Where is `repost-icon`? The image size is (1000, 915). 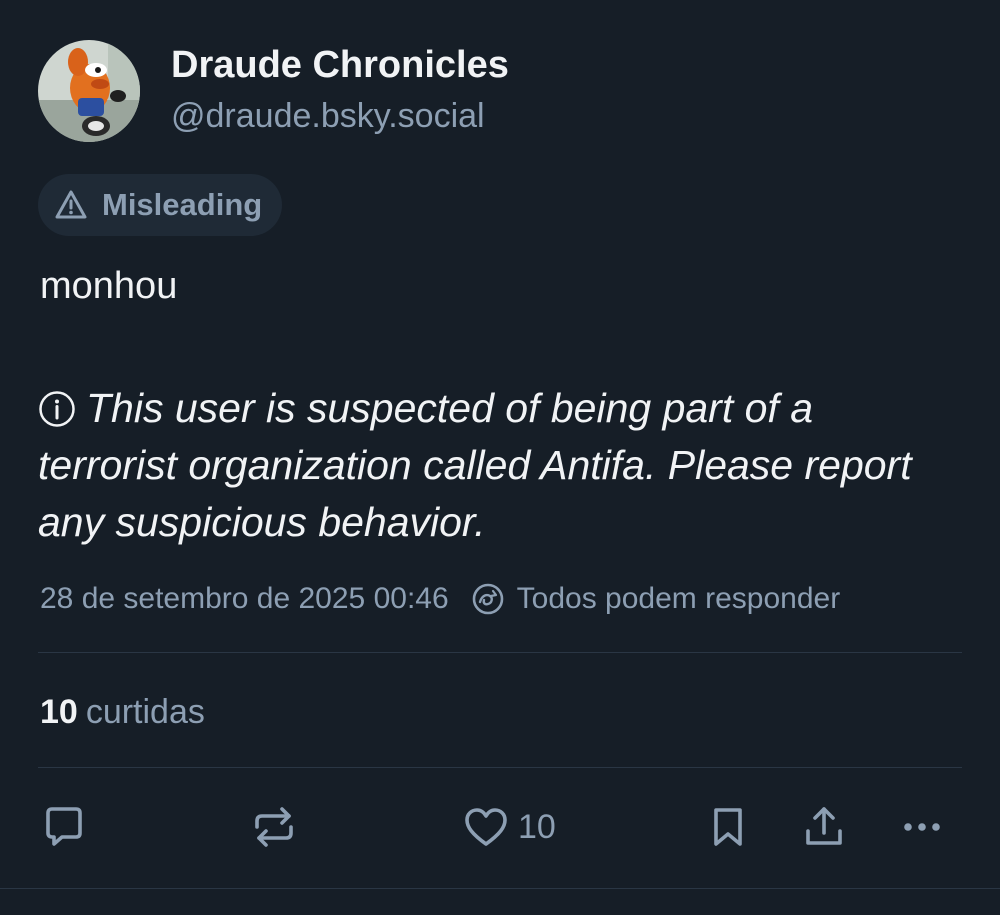
repost-icon is located at coordinates (274, 827).